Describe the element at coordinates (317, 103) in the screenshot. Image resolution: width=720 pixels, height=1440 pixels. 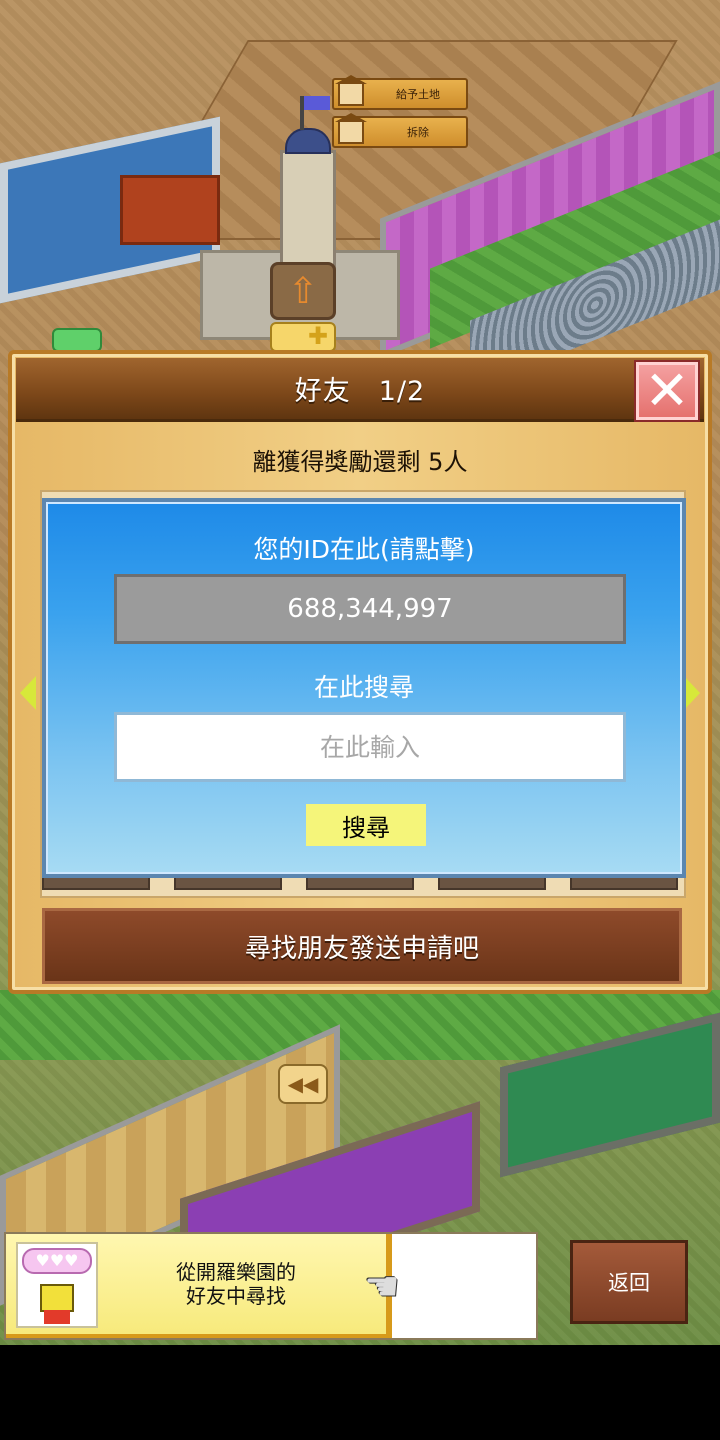
I see `flag` at that location.